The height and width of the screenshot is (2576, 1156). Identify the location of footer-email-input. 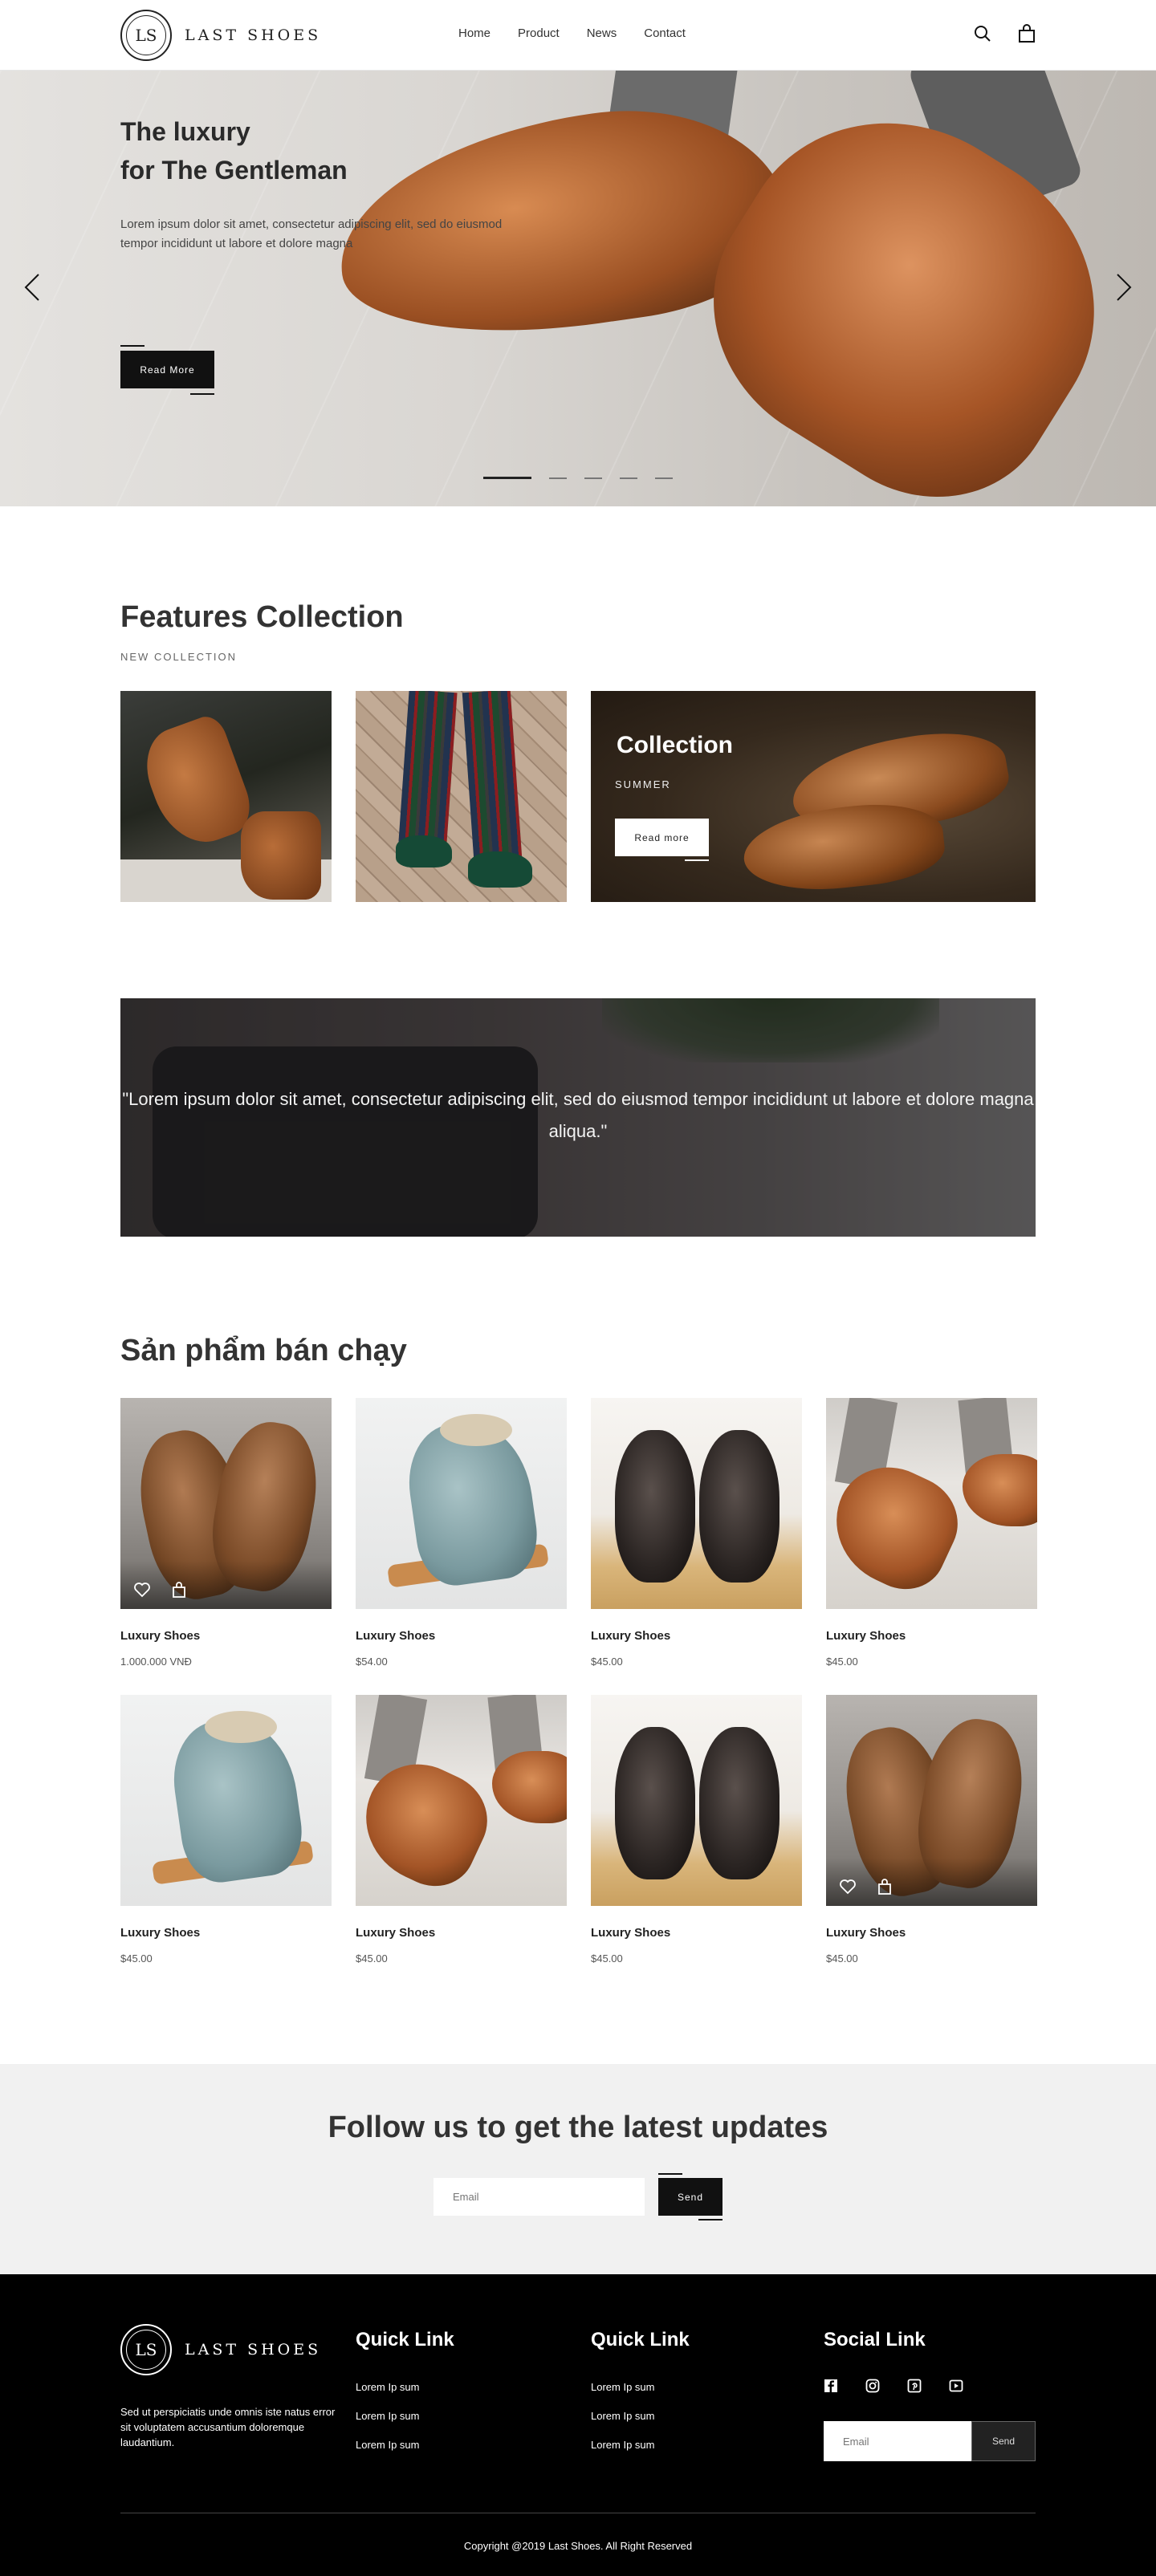
(898, 2441).